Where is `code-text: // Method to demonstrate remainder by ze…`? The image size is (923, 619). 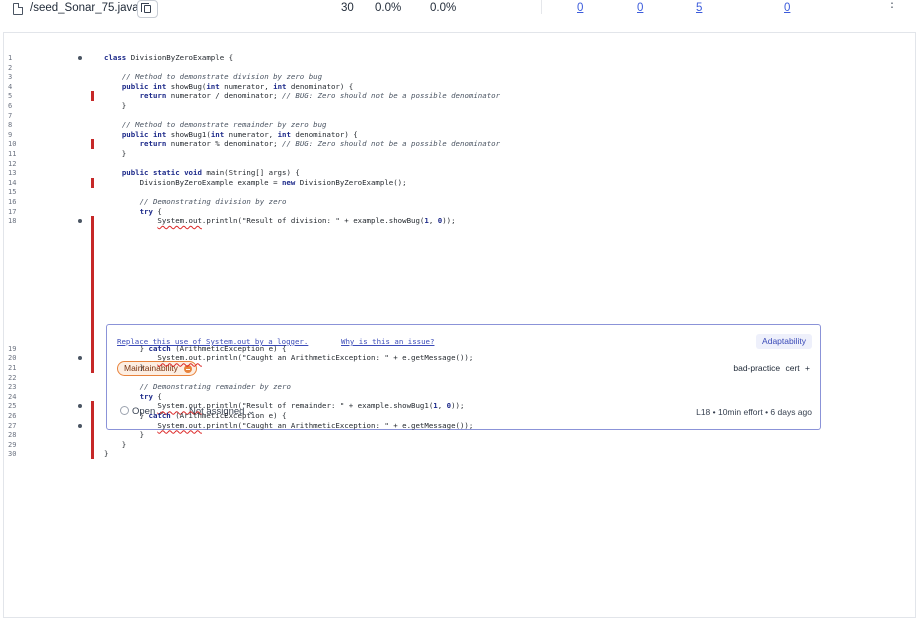 code-text: // Method to demonstrate remainder by ze… is located at coordinates (224, 125).